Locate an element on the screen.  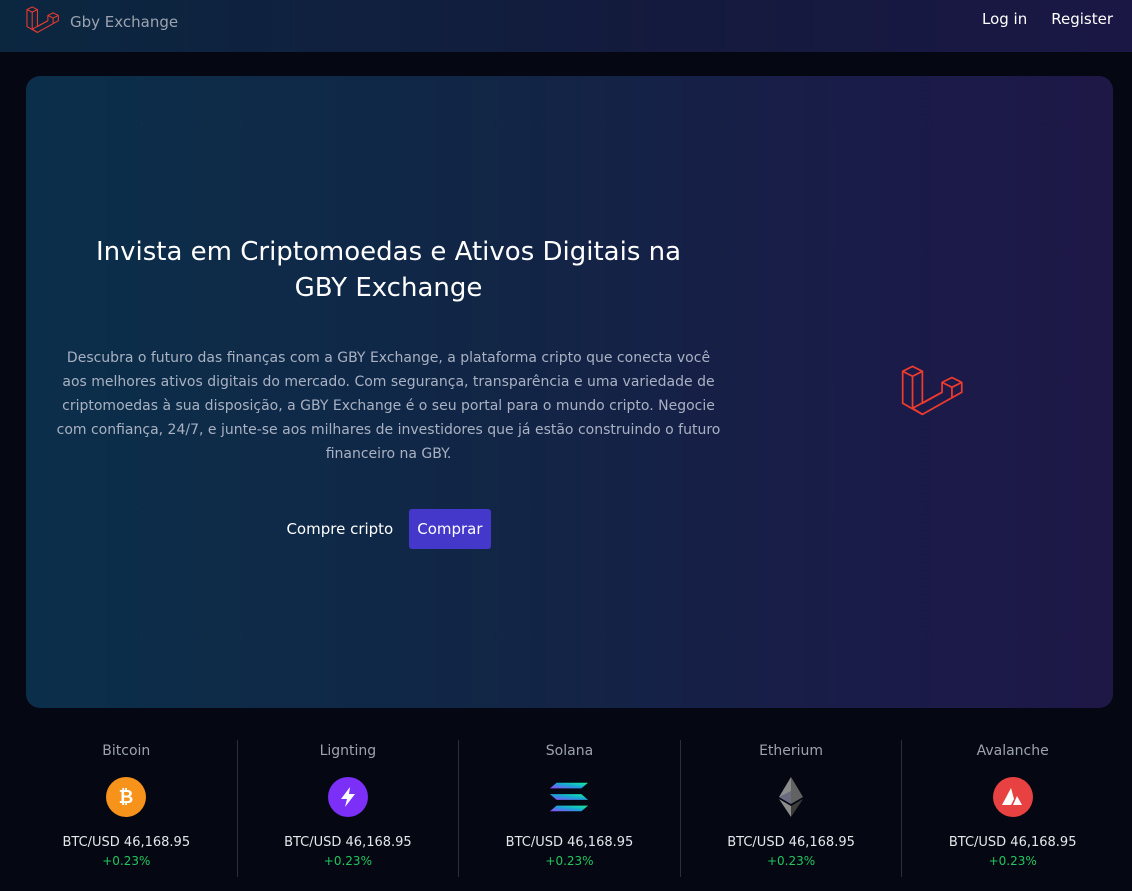
ticker-avalanche: Avalanche BTC/USD 46,168.95 +0.23% is located at coordinates (1012, 808).